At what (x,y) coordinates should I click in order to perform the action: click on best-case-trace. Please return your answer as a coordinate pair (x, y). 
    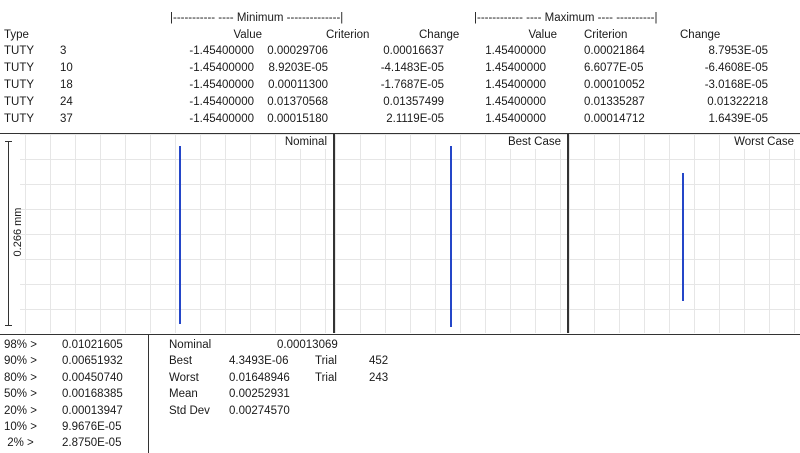
    Looking at the image, I should click on (451, 236).